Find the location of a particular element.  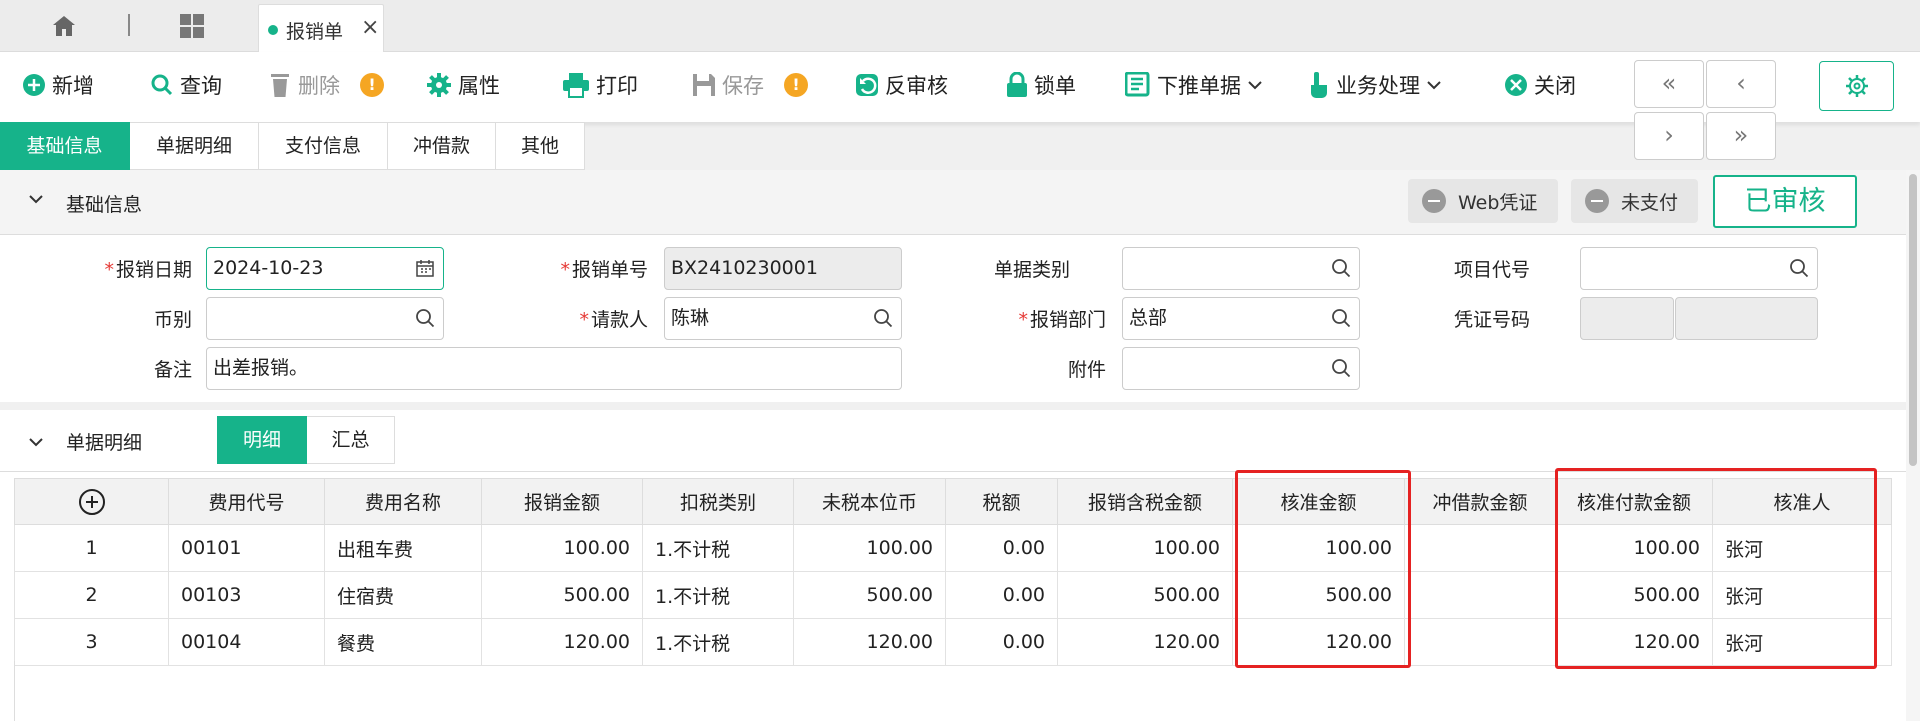

prev-record-button: ‹ is located at coordinates (1741, 84).